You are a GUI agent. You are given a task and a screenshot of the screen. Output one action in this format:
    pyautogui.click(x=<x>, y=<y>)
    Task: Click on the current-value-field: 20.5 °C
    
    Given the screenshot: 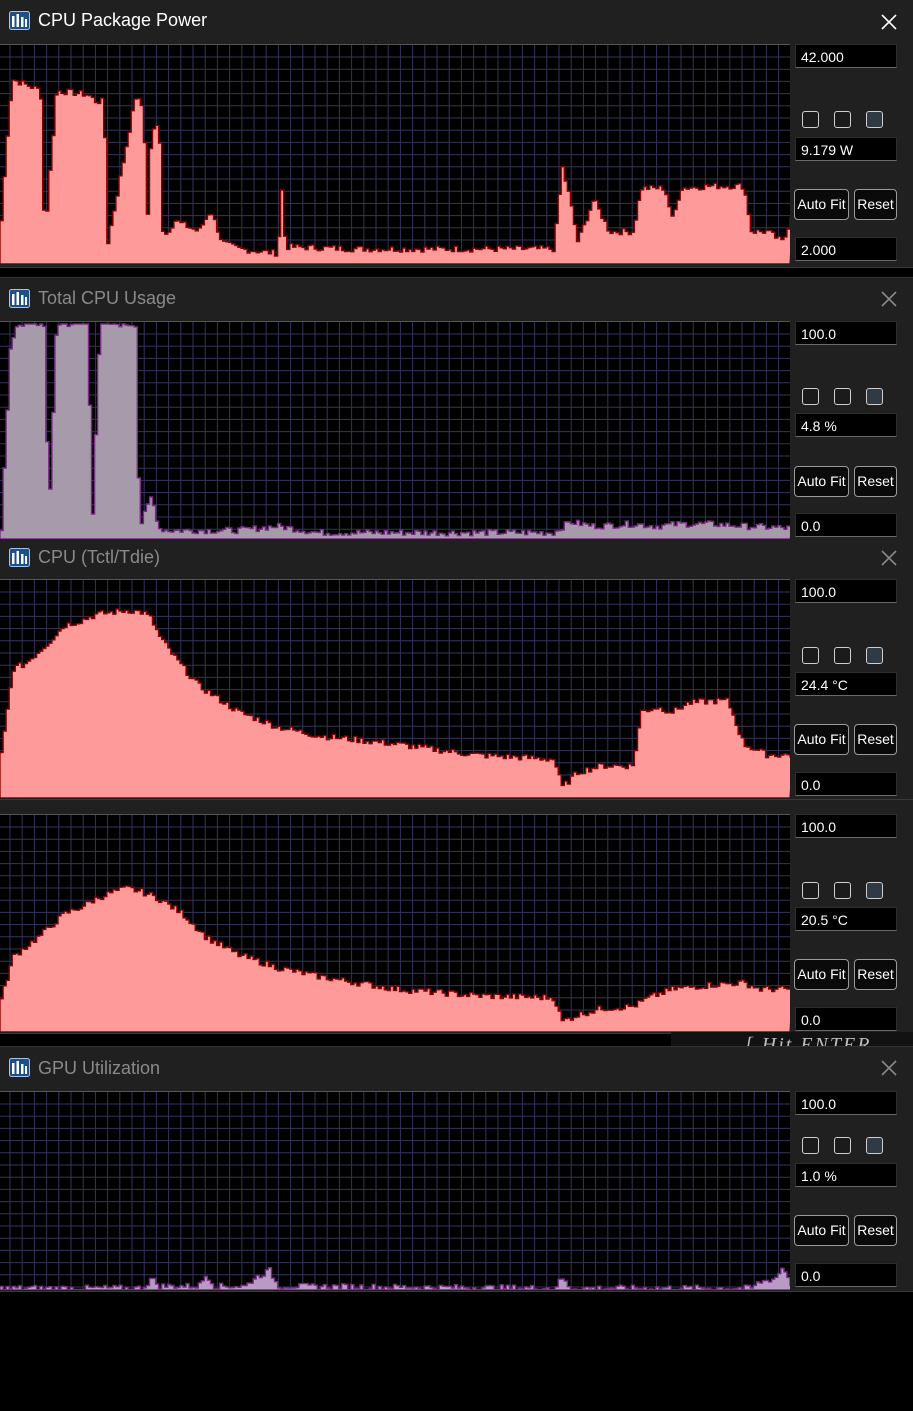 What is the action you would take?
    pyautogui.click(x=846, y=919)
    